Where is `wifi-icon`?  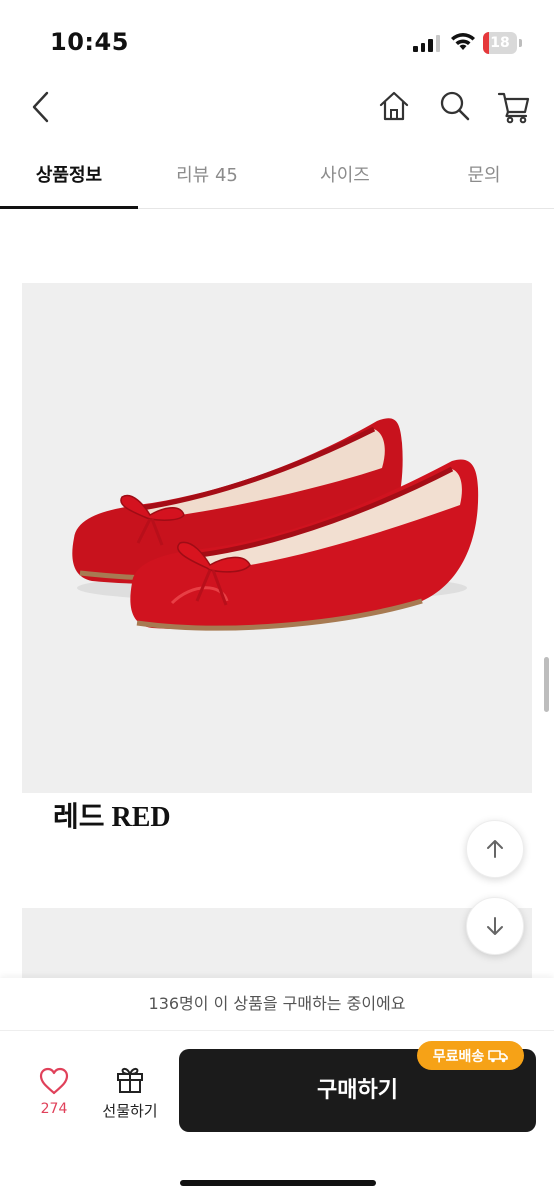
wifi-icon is located at coordinates (463, 41).